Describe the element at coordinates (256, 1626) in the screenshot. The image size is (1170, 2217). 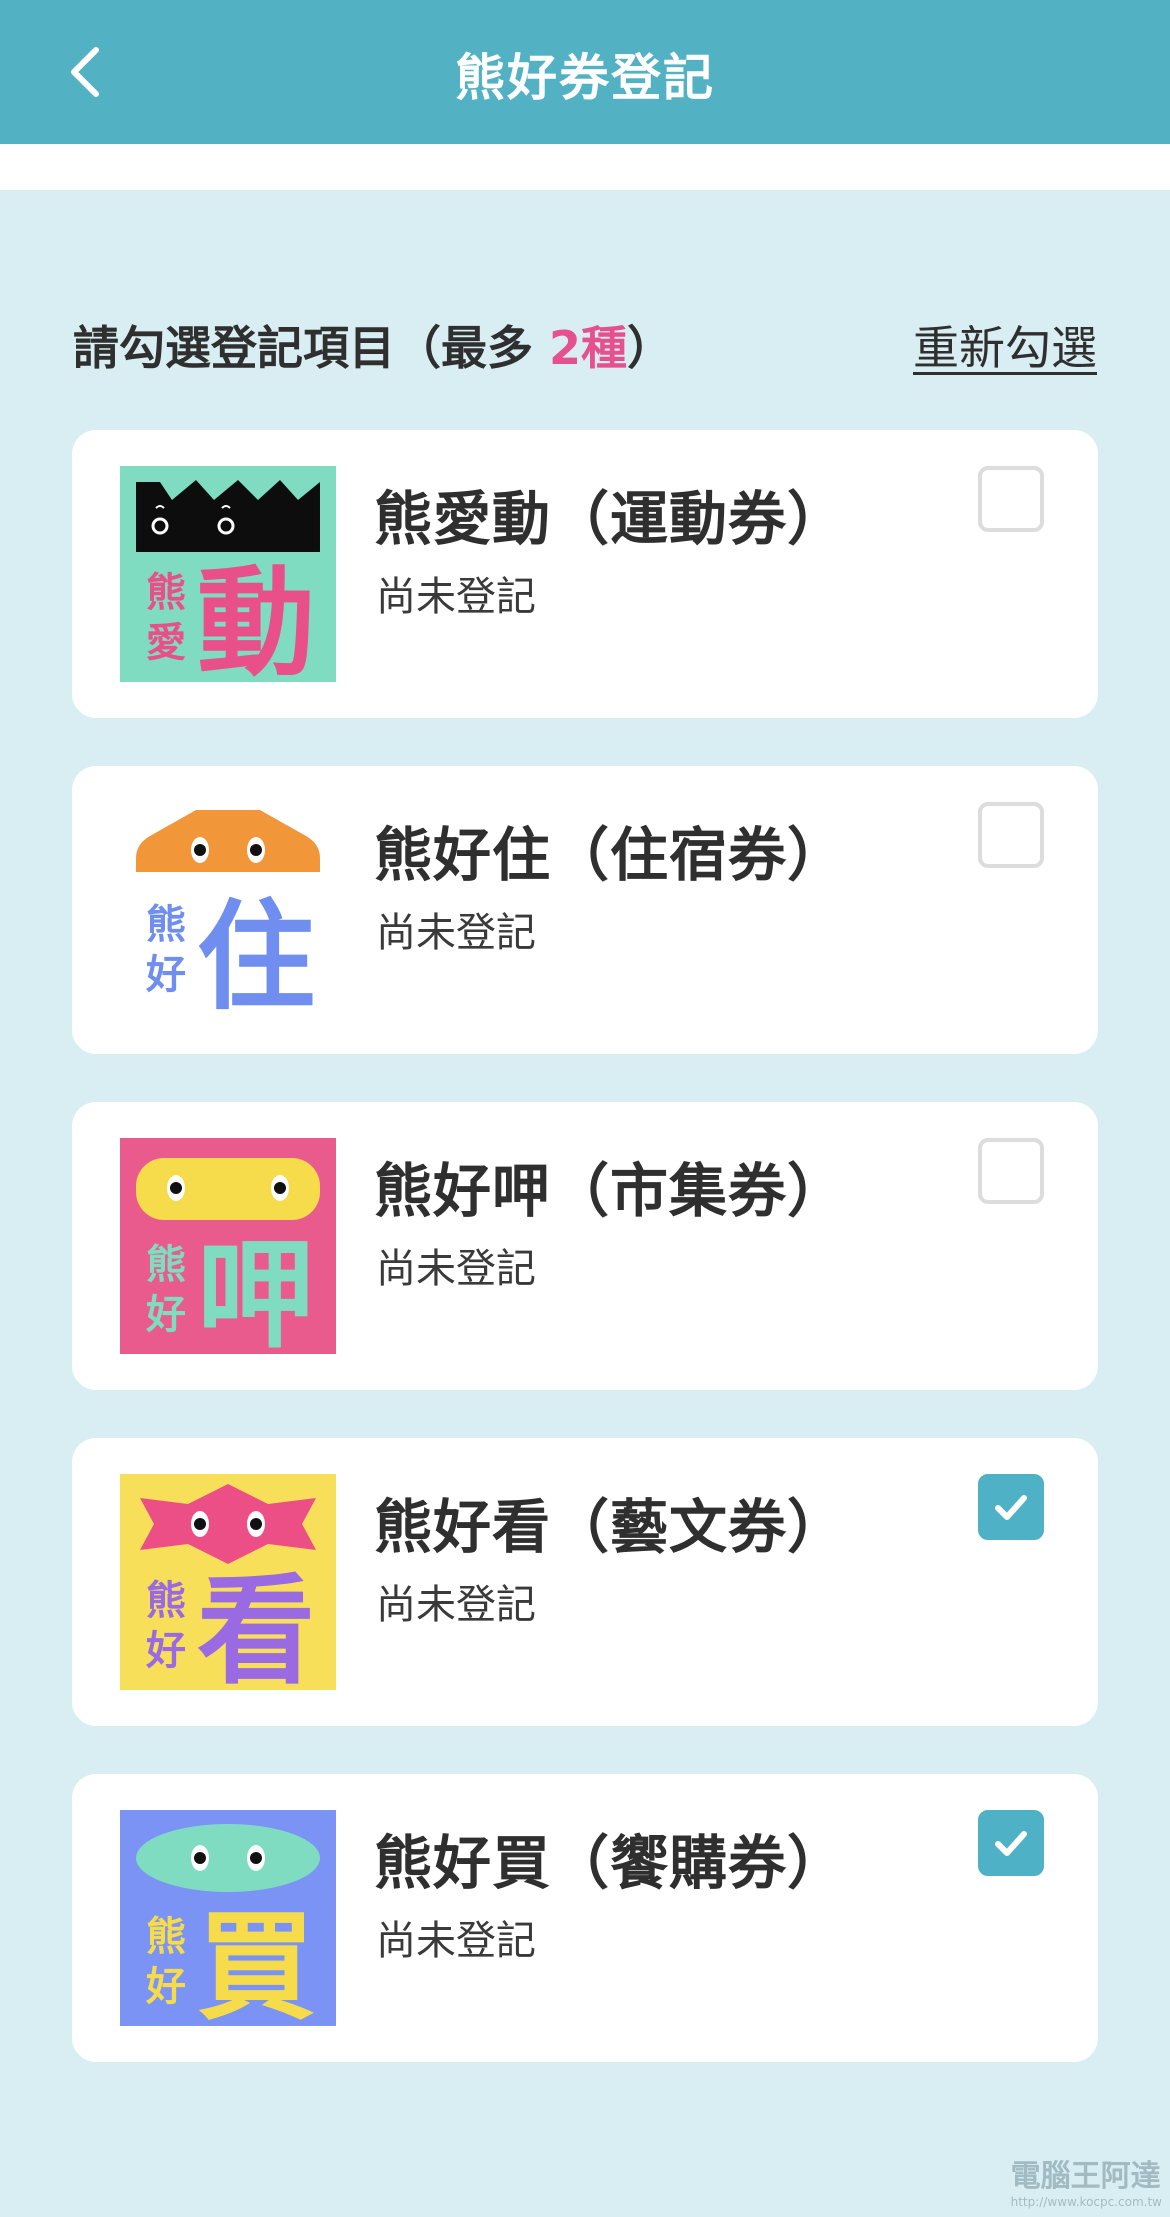
I see `logo-char: 看` at that location.